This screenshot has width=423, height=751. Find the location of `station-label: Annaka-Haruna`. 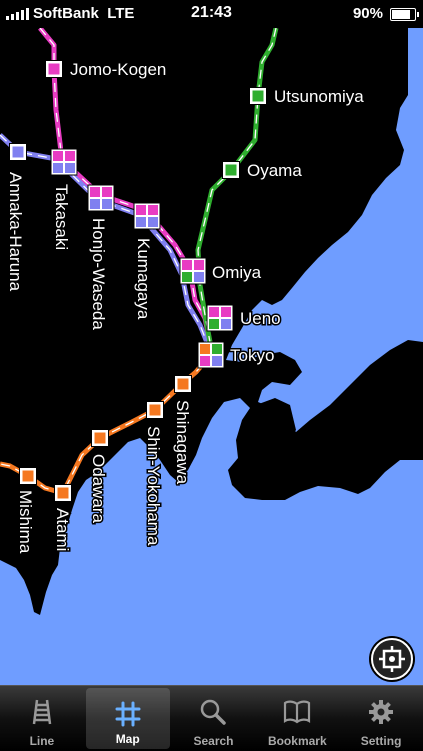

station-label: Annaka-Haruna is located at coordinates (15, 232).